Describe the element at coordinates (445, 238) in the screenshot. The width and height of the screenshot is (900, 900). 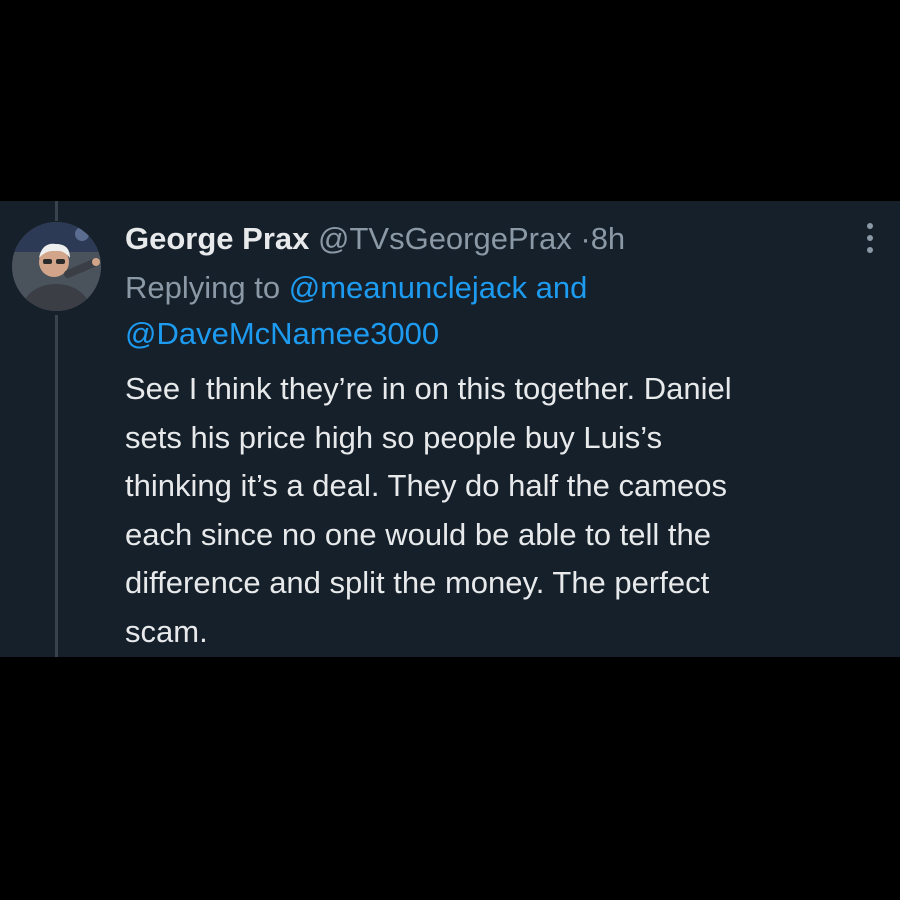
I see `author-handle: @TVsGeorgePrax` at that location.